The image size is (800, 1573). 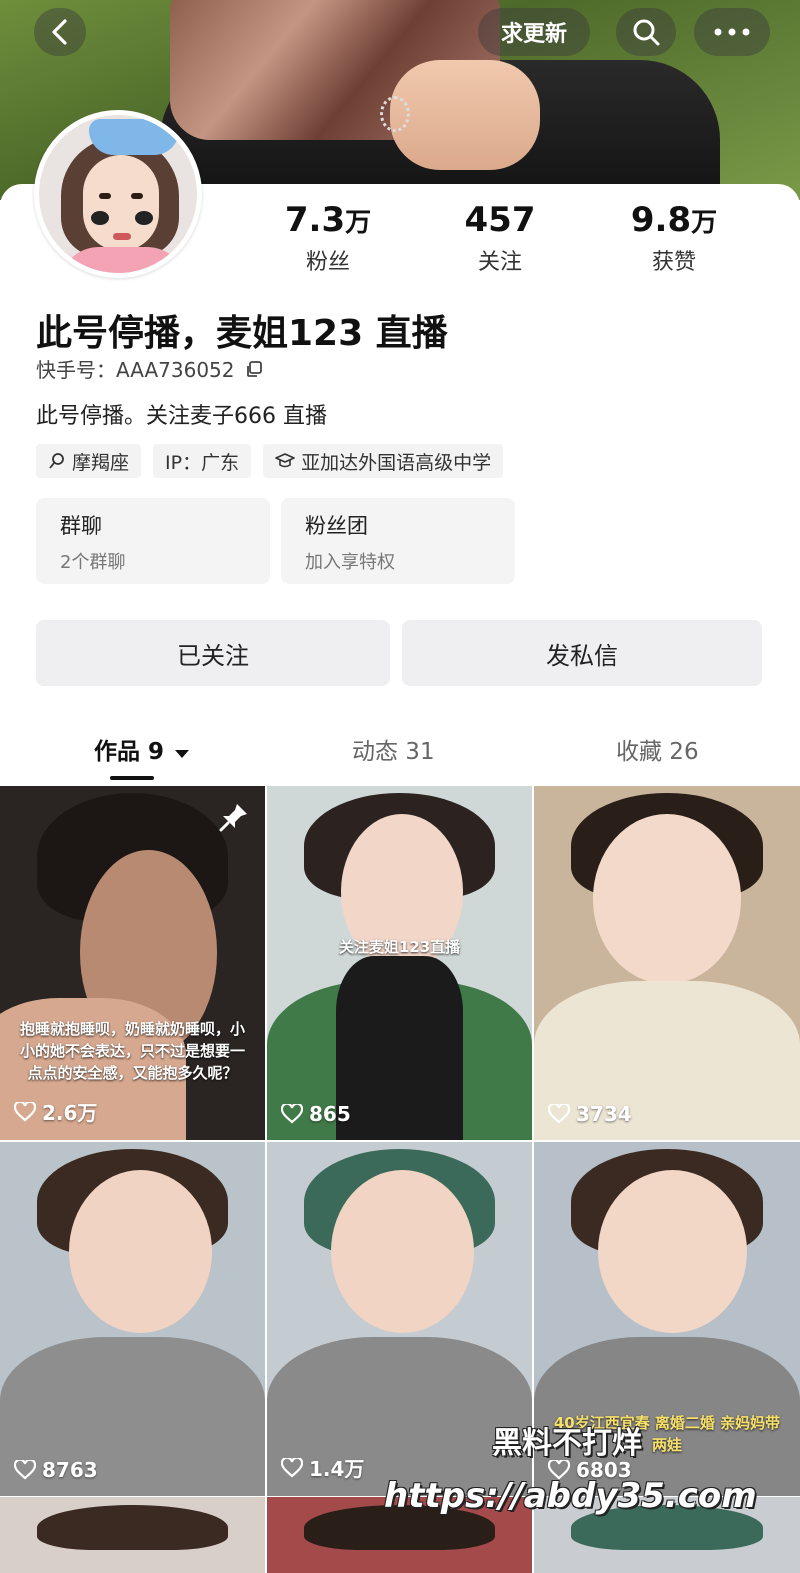 I want to click on more-icon, so click(x=732, y=32).